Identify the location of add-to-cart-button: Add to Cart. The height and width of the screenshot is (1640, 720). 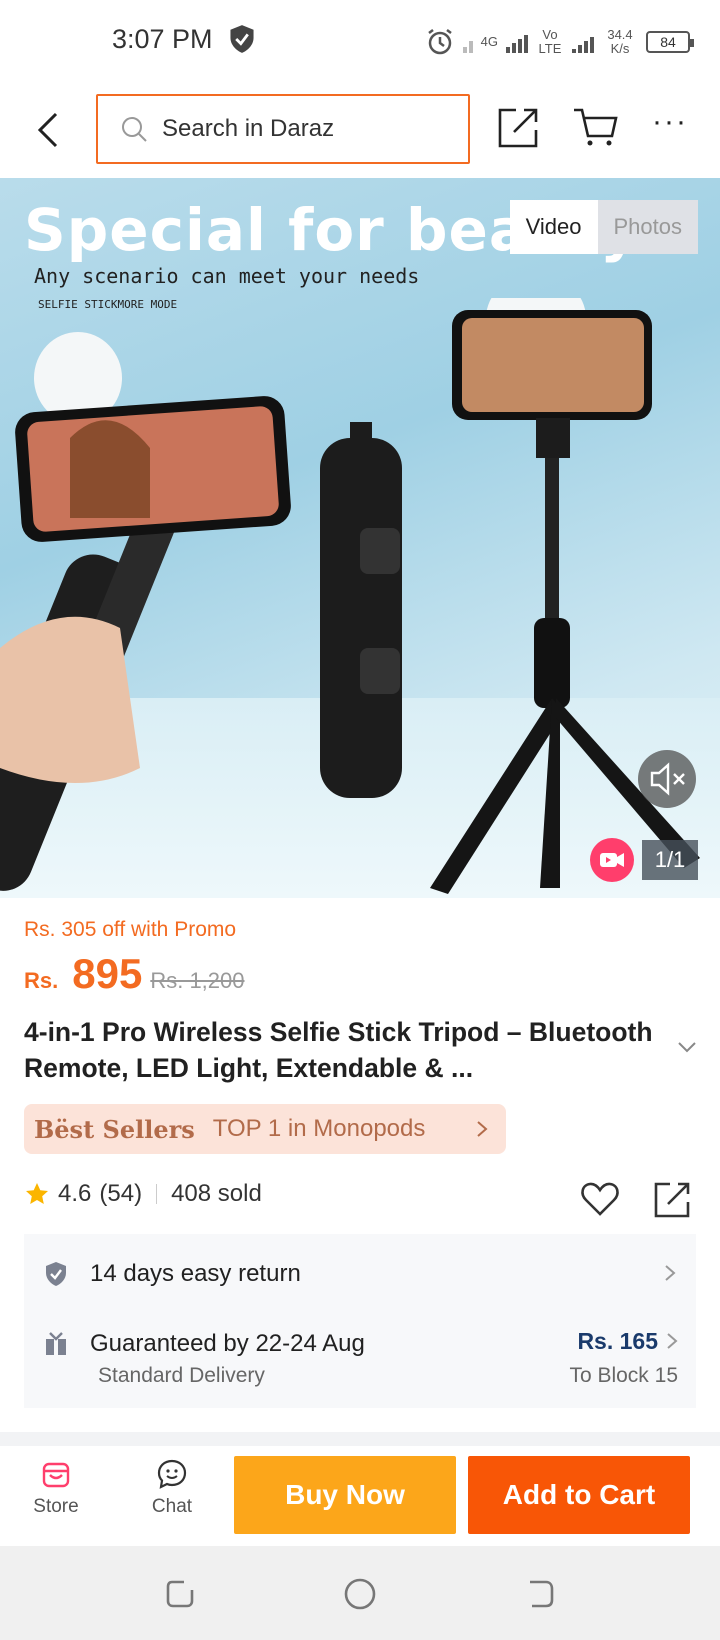
(579, 1495).